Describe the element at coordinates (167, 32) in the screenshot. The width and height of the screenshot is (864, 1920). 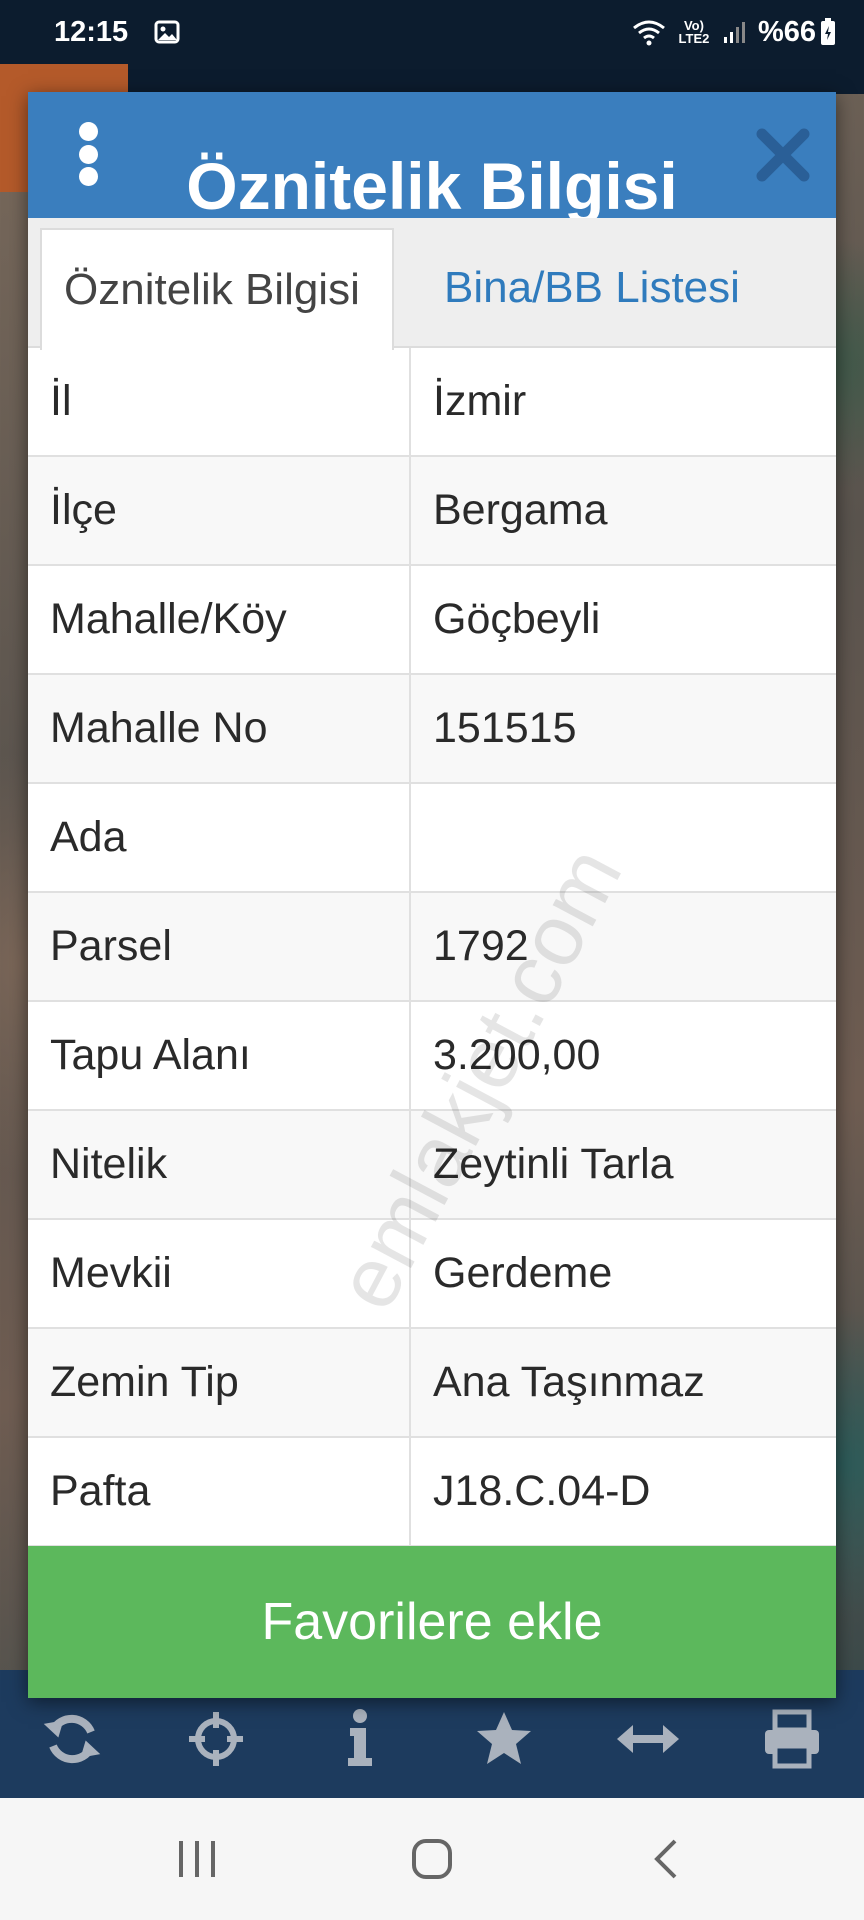
I see `gallery-icon` at that location.